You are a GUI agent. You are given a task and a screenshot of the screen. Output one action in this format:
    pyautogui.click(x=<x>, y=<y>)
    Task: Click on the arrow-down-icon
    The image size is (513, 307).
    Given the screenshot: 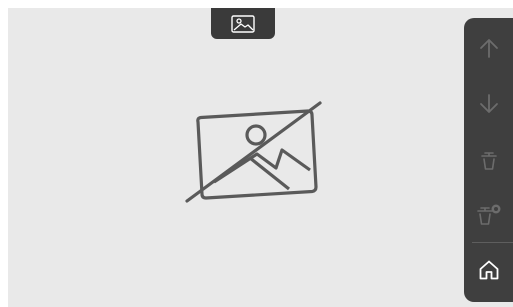 What is the action you would take?
    pyautogui.click(x=488, y=103)
    